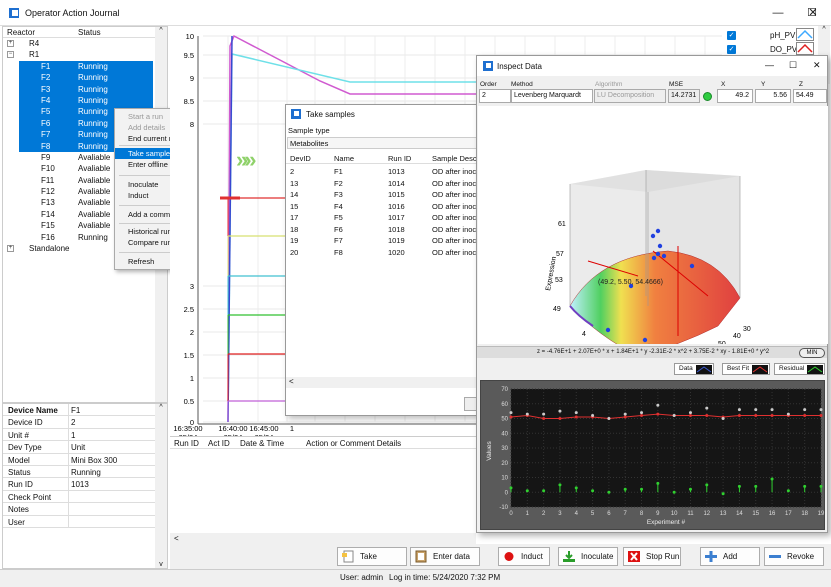 The width and height of the screenshot is (831, 587). Describe the element at coordinates (813, 13) in the screenshot. I see `close-icon: ✕` at that location.